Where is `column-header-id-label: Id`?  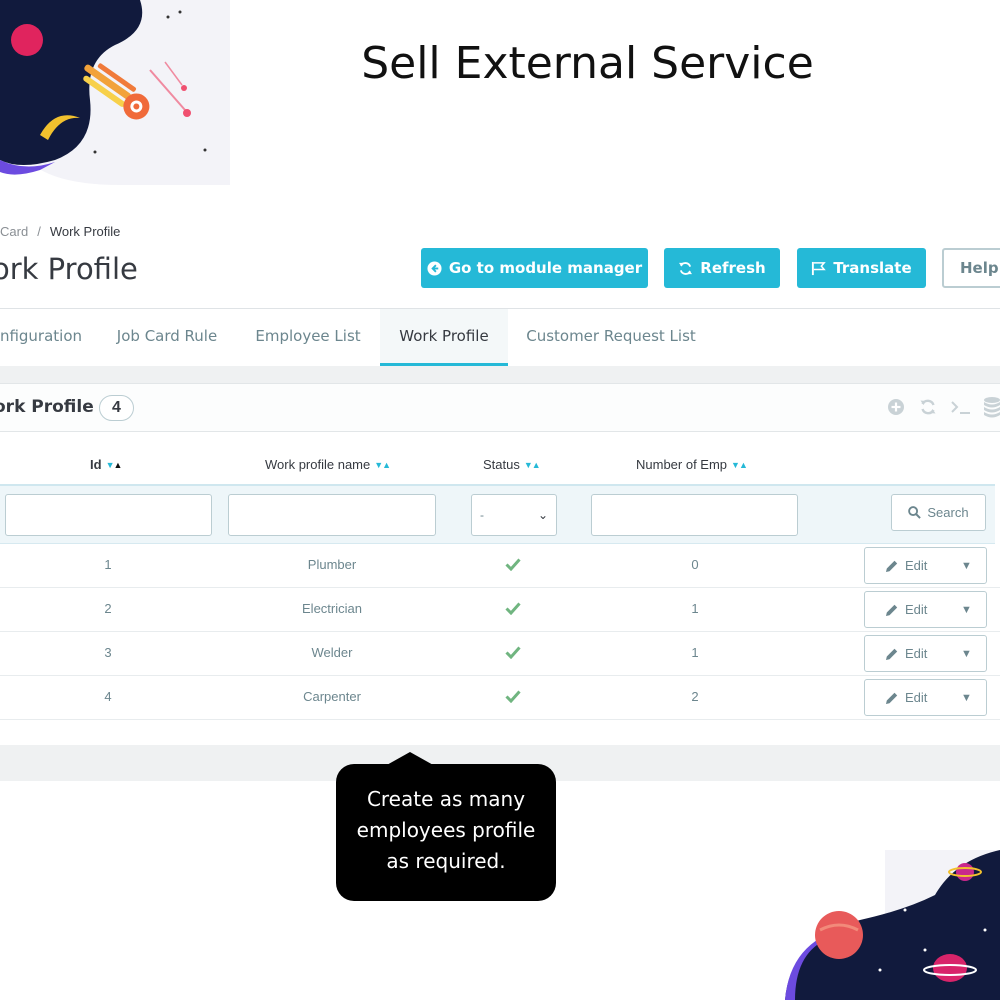 column-header-id-label: Id is located at coordinates (96, 464).